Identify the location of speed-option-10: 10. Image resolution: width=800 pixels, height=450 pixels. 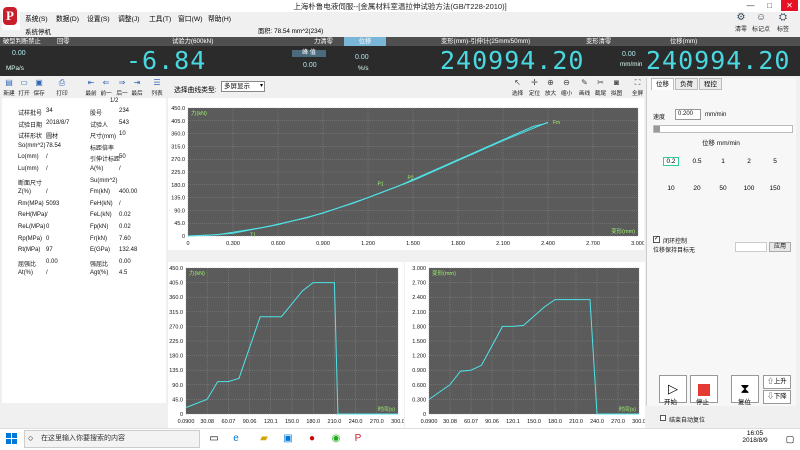
(671, 188).